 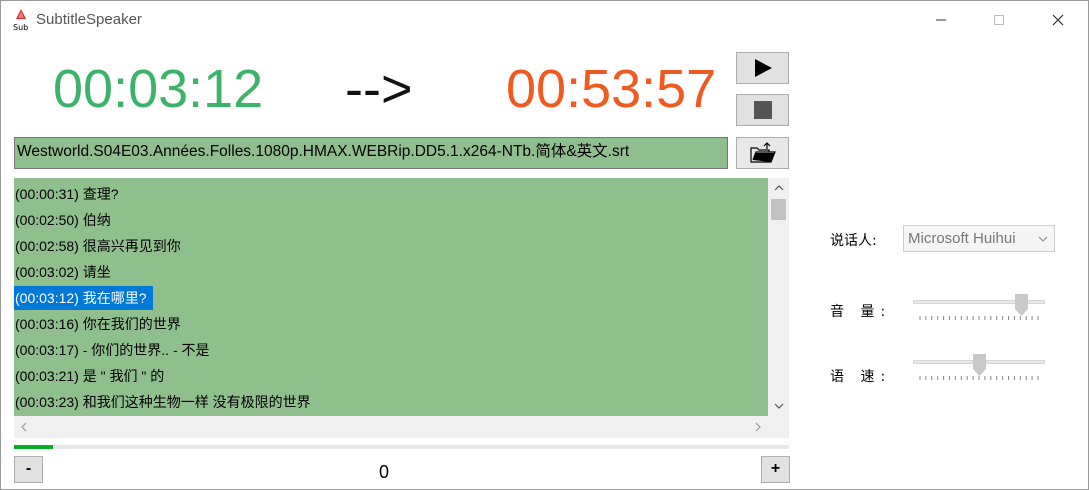 What do you see at coordinates (383, 472) in the screenshot?
I see `offset-counter: 0` at bounding box center [383, 472].